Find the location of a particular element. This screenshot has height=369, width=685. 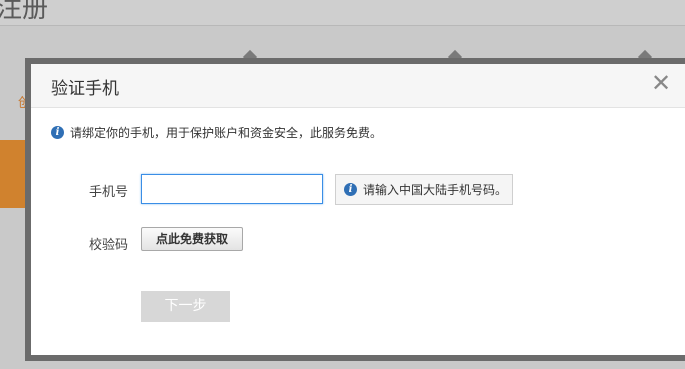

next-step-button: 下一步 is located at coordinates (185, 306).